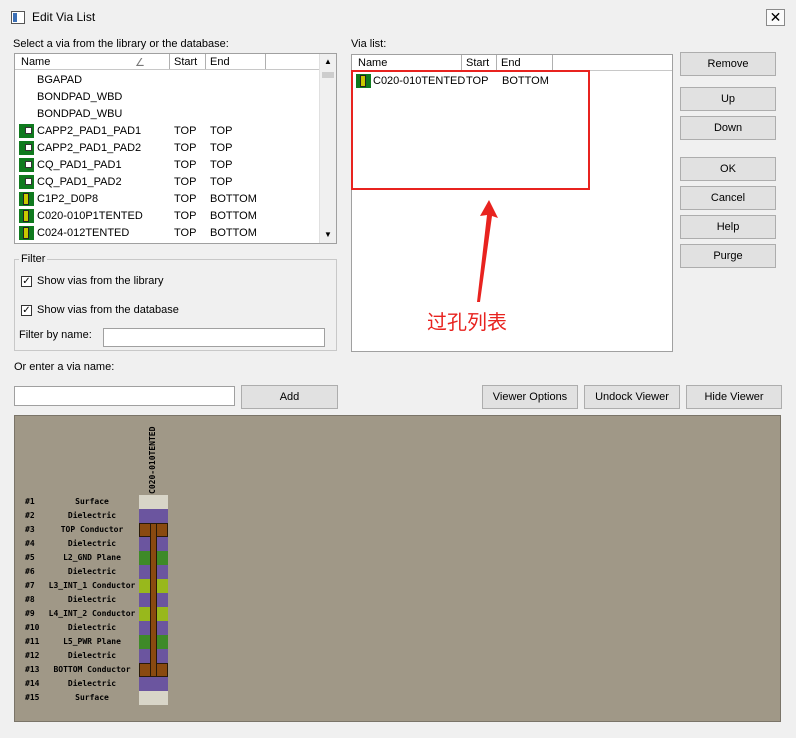 The width and height of the screenshot is (796, 738). Describe the element at coordinates (67, 697) in the screenshot. I see `layer-label: #15 Surface` at that location.